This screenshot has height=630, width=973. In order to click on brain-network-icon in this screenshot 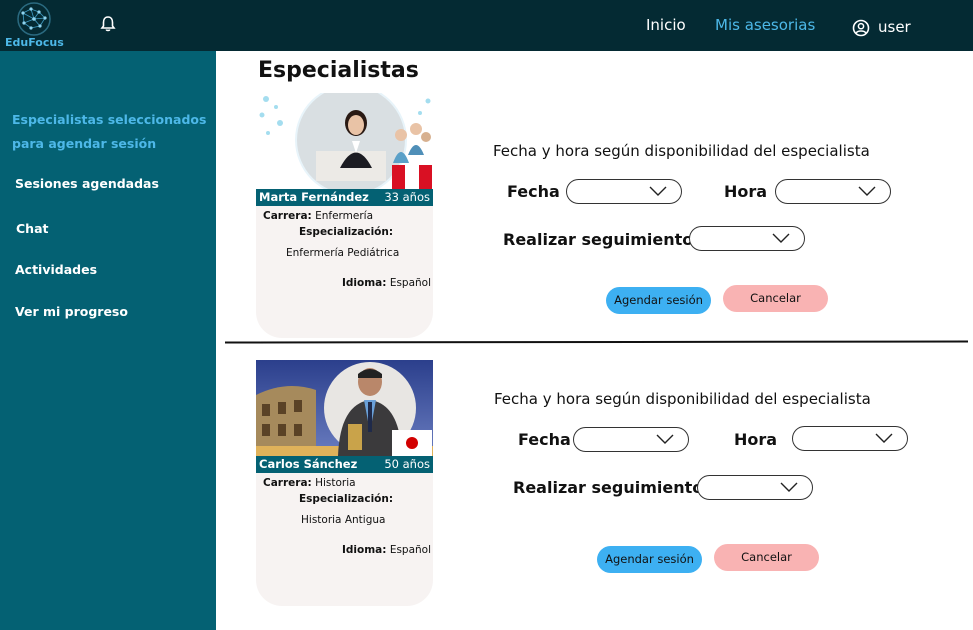, I will do `click(34, 19)`.